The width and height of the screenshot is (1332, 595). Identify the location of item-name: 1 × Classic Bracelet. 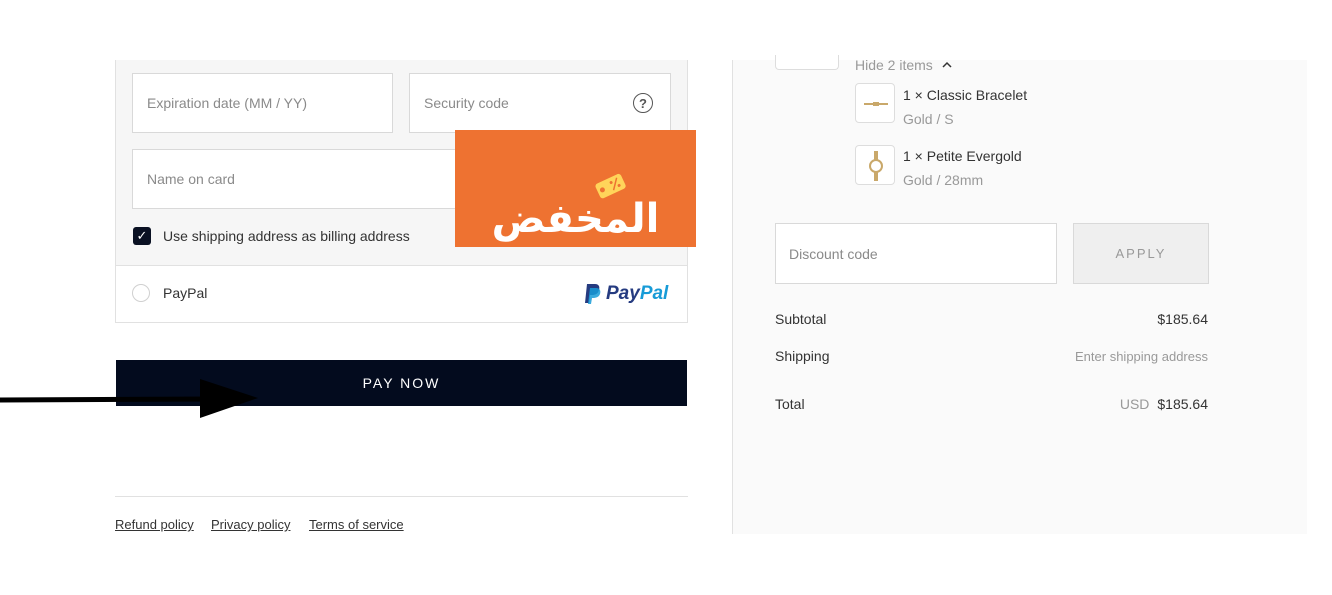
(965, 95).